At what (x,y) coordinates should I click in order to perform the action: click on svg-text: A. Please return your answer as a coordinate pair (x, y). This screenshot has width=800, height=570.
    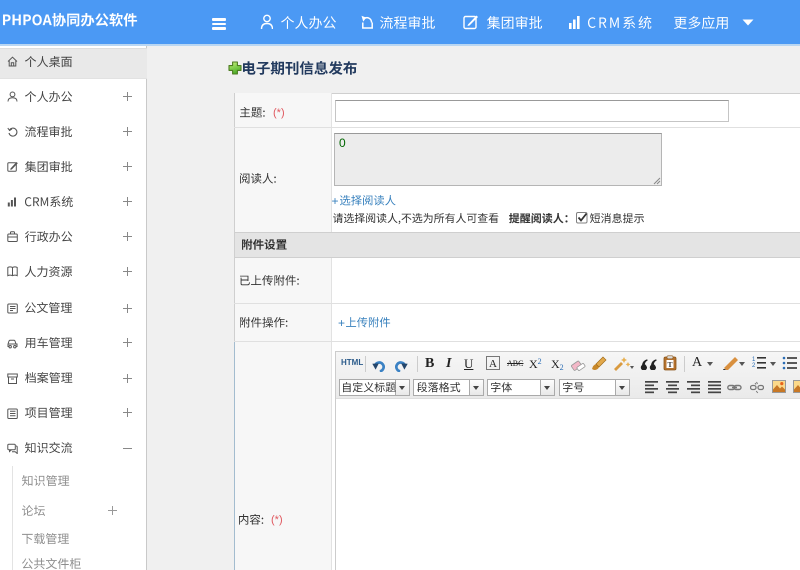
    Looking at the image, I should click on (493, 364).